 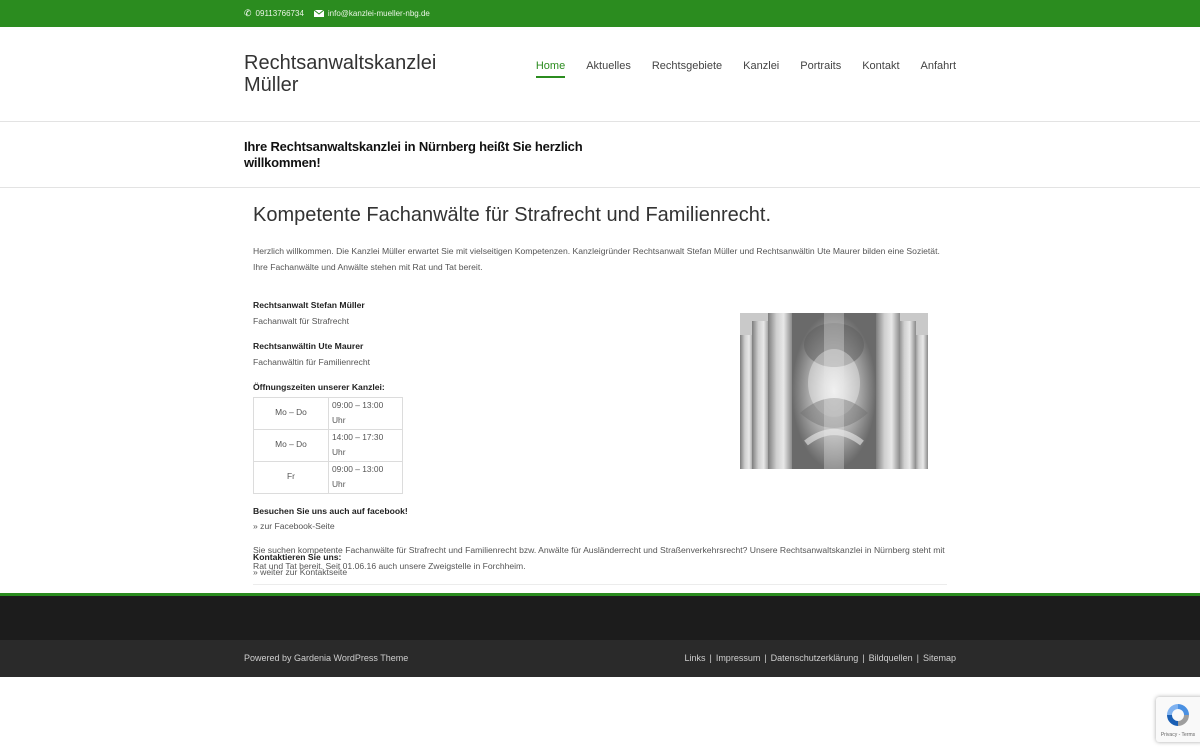 What do you see at coordinates (248, 13) in the screenshot?
I see `phone-icon: ✆` at bounding box center [248, 13].